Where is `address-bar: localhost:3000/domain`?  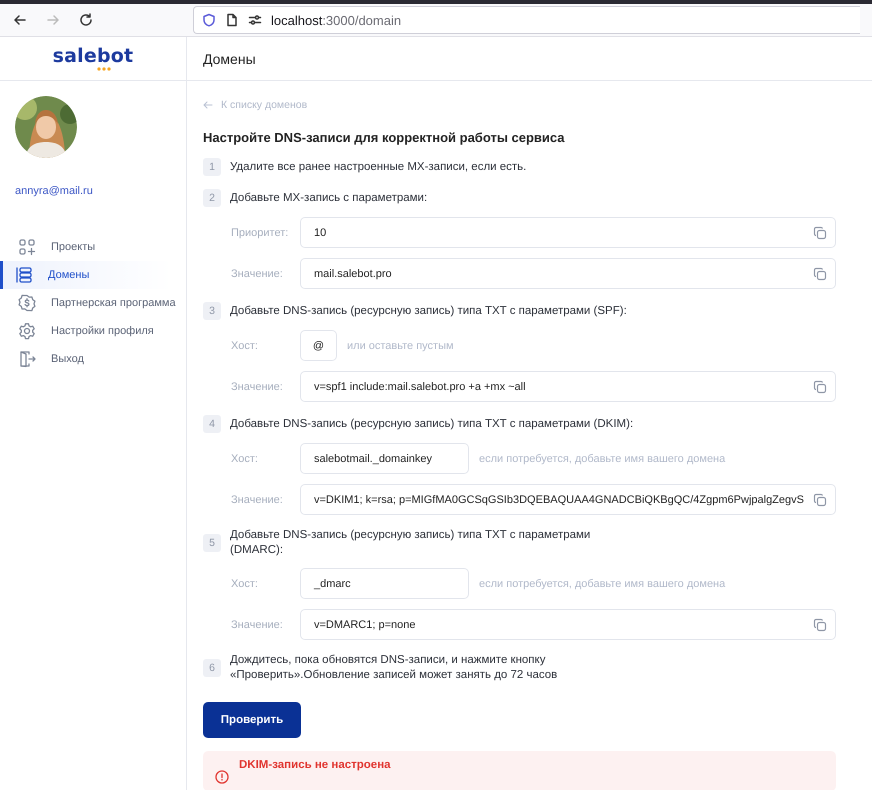 address-bar: localhost:3000/domain is located at coordinates (526, 20).